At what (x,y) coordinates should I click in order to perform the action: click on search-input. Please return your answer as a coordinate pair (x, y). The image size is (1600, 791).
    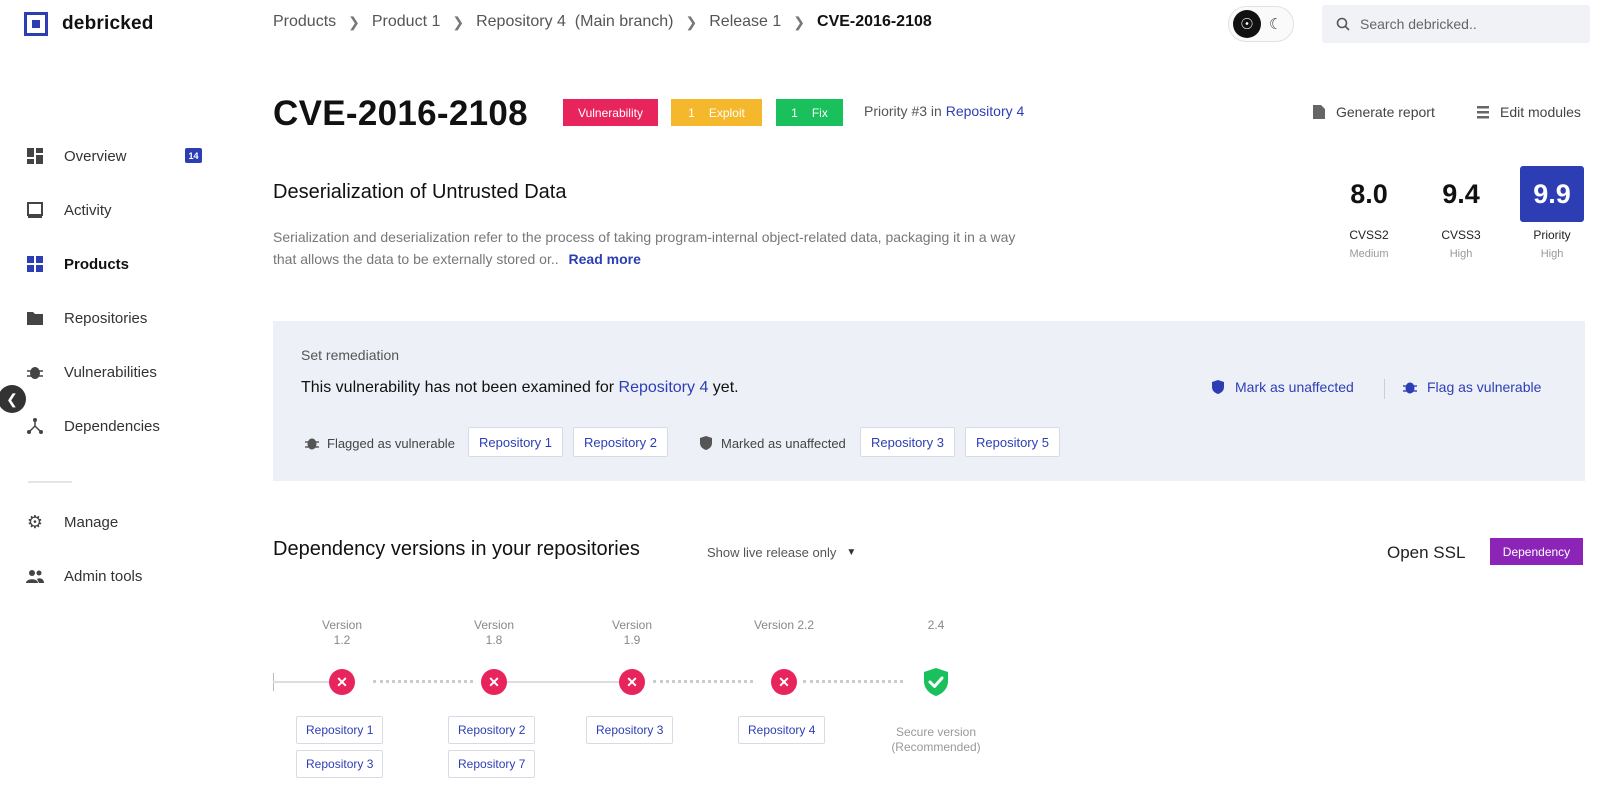
    Looking at the image, I should click on (1460, 24).